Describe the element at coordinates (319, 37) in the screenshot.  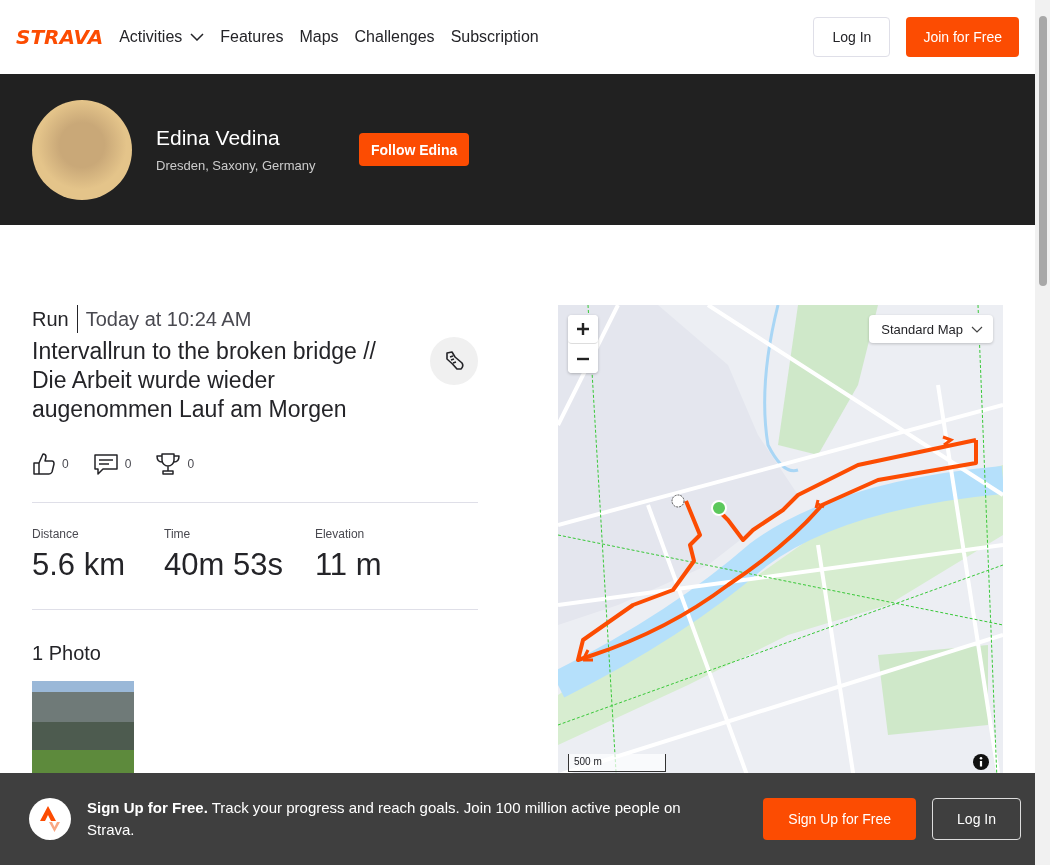
I see `nav-link: Maps` at that location.